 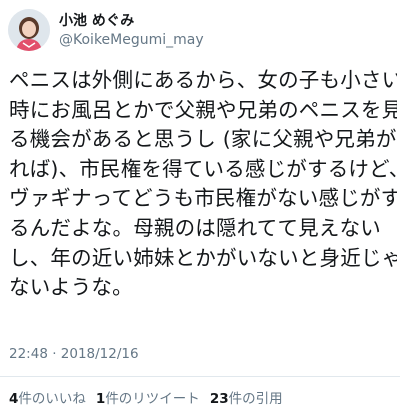 I want to click on retweets-label: 件のリツイート, so click(x=152, y=399).